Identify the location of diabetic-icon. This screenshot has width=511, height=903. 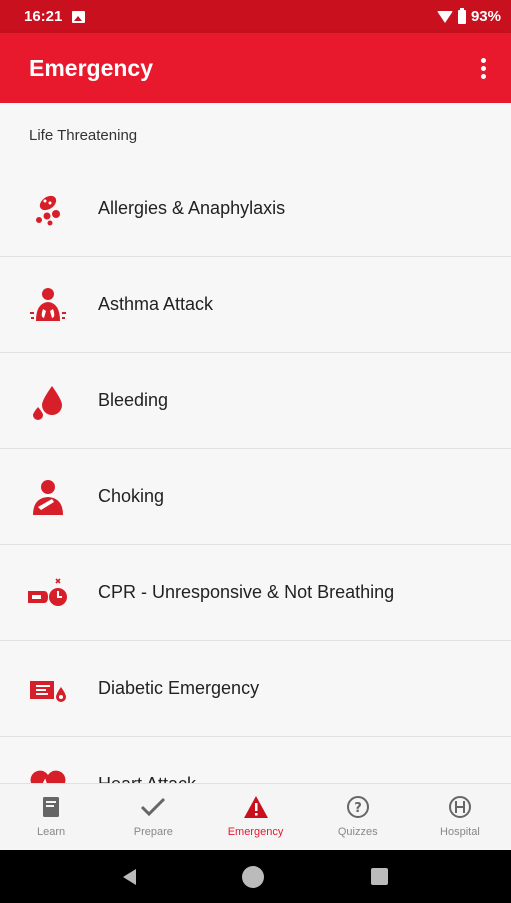
(48, 689).